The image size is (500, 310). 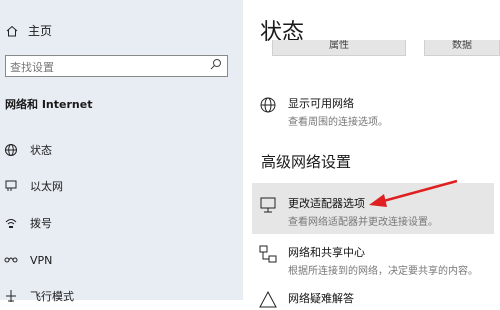 What do you see at coordinates (41, 260) in the screenshot?
I see `sidebar-item-label: VPN` at bounding box center [41, 260].